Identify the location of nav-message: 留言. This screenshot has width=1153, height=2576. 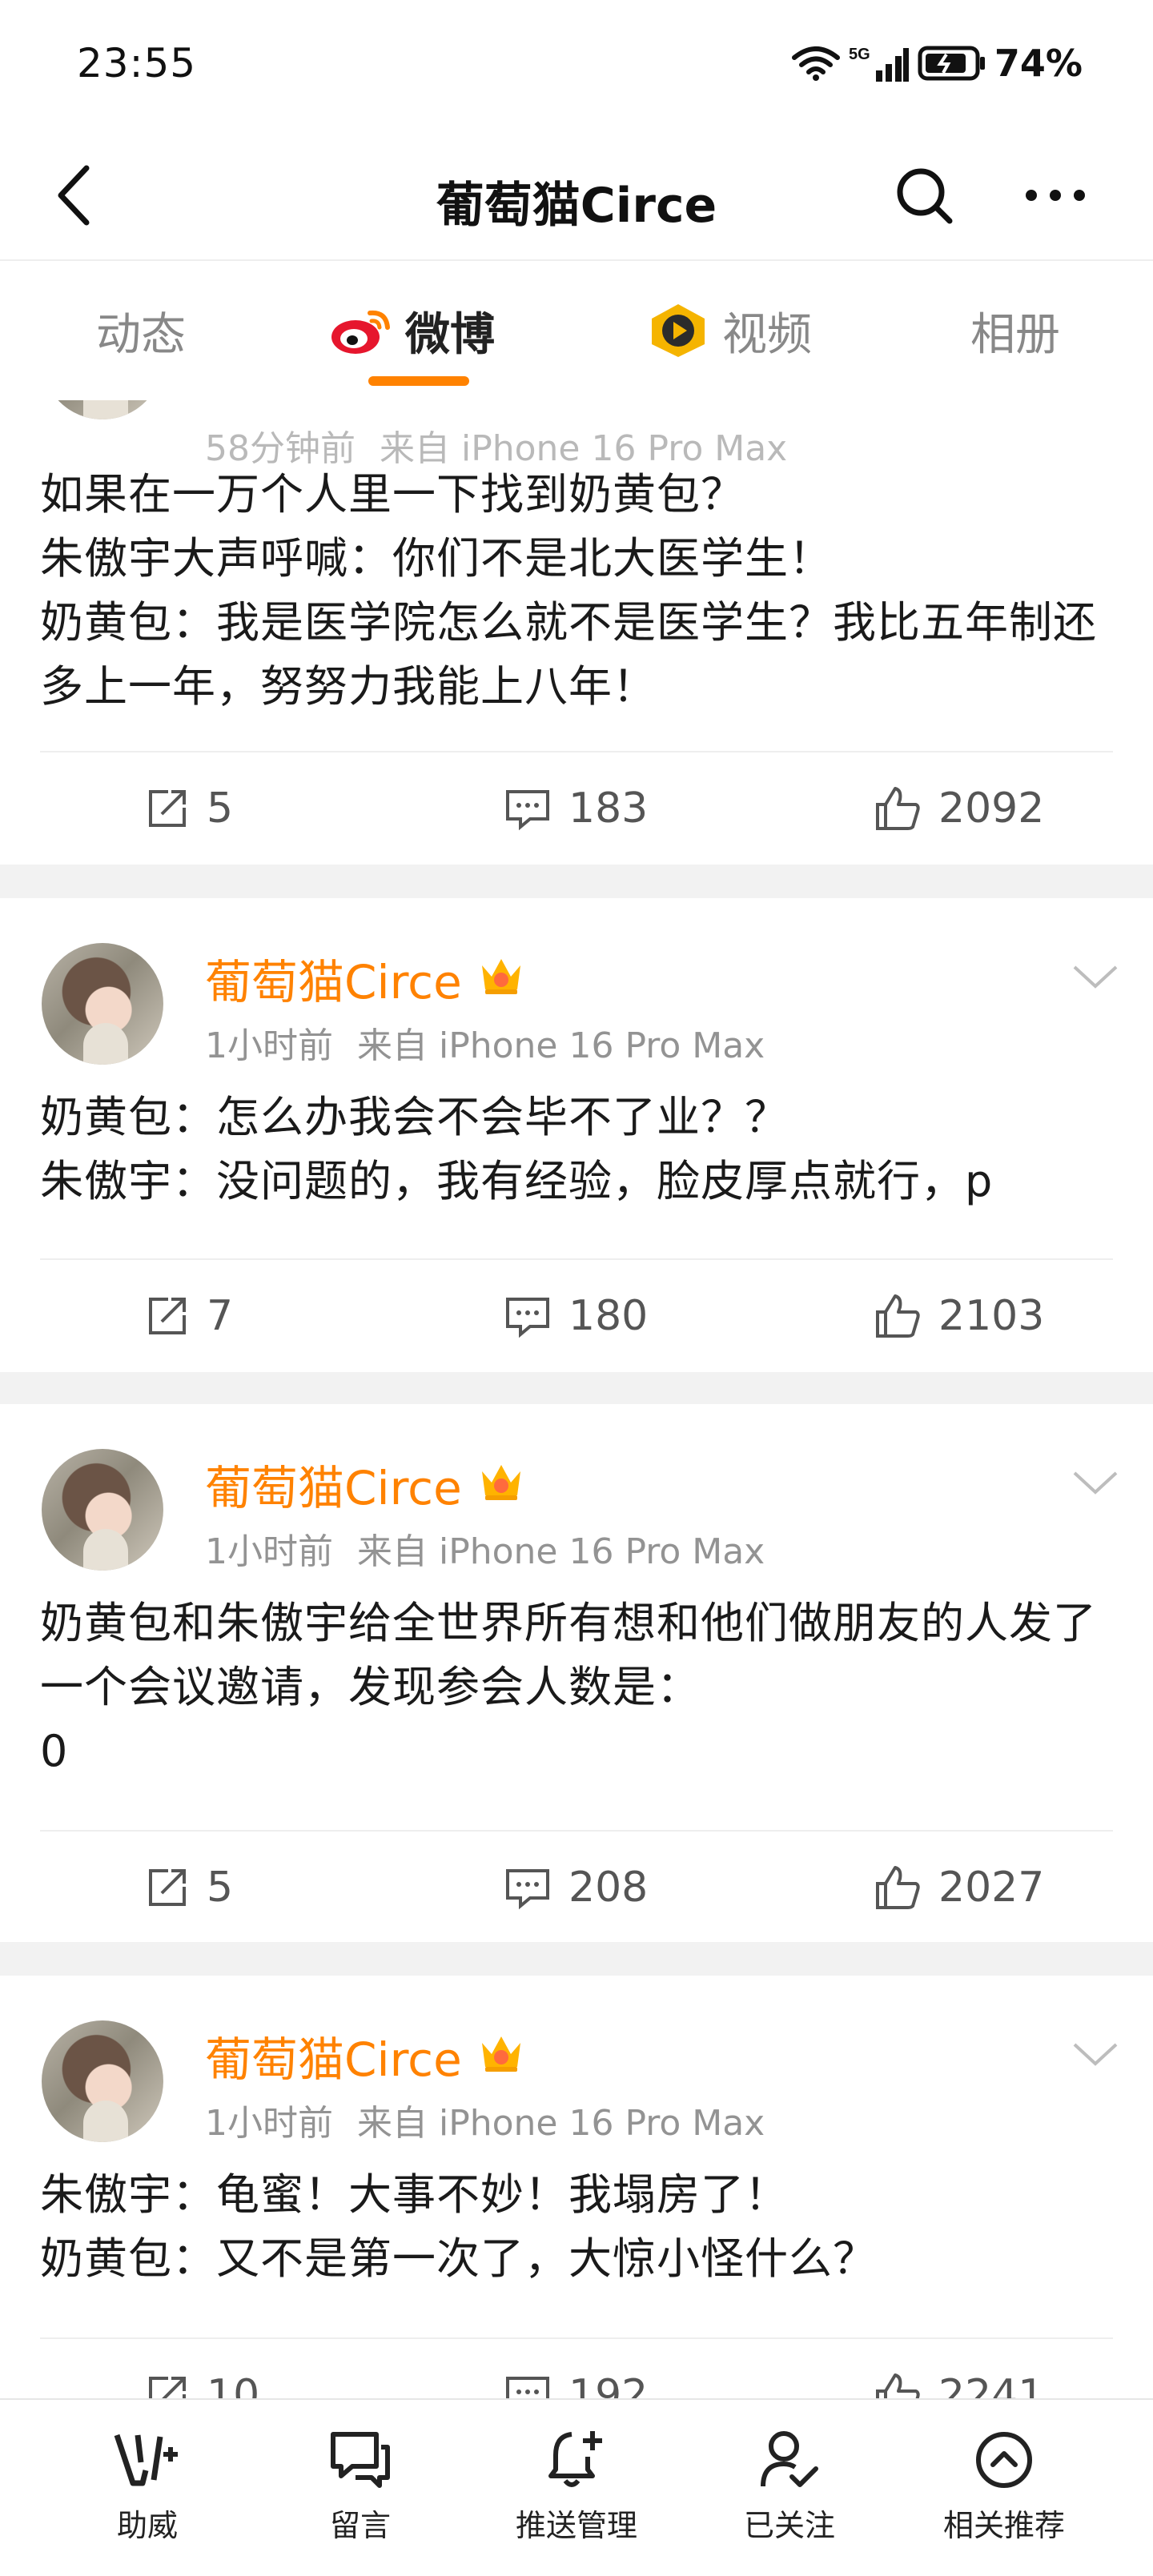
(360, 2484).